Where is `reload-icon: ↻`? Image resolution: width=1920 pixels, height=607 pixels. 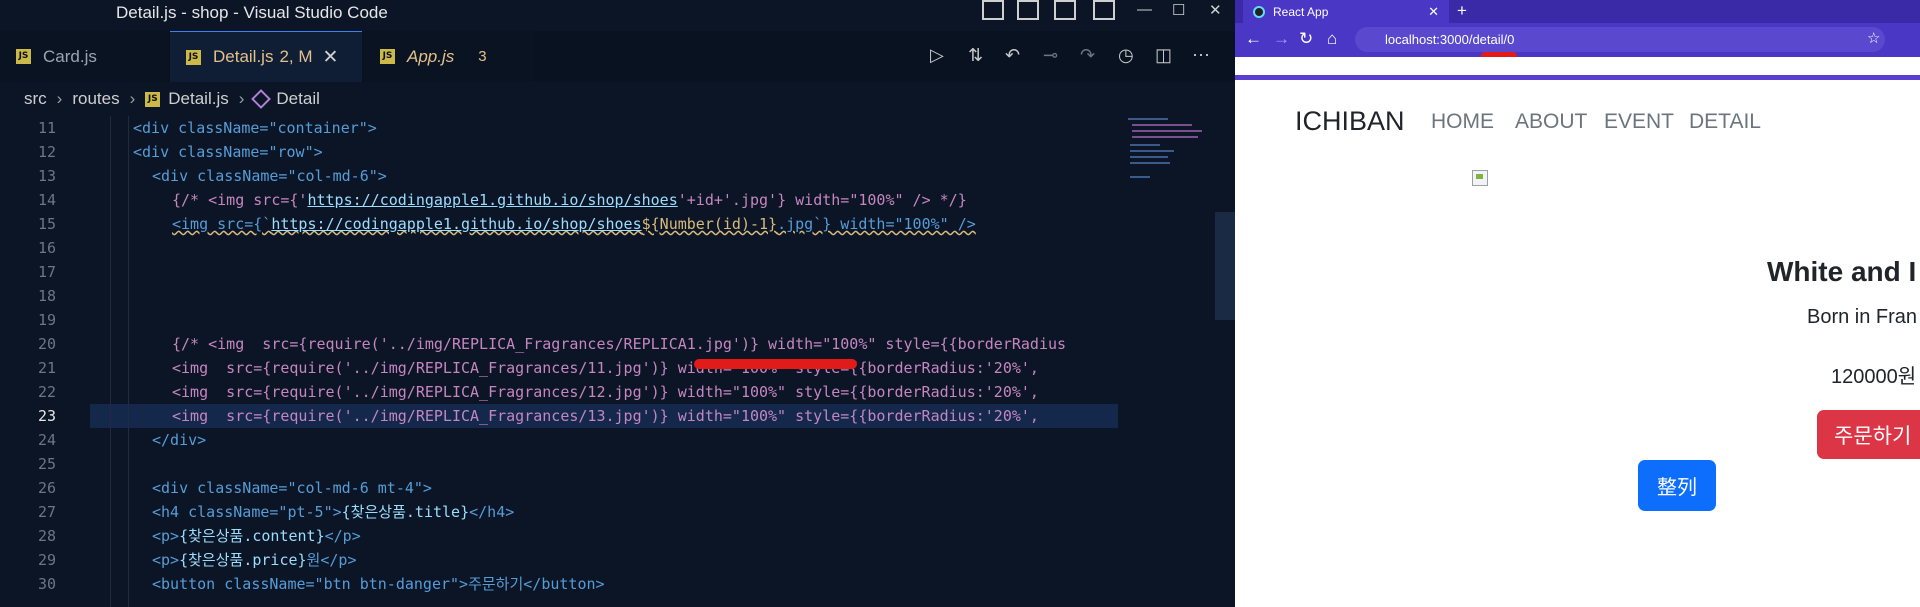
reload-icon: ↻ is located at coordinates (1306, 39).